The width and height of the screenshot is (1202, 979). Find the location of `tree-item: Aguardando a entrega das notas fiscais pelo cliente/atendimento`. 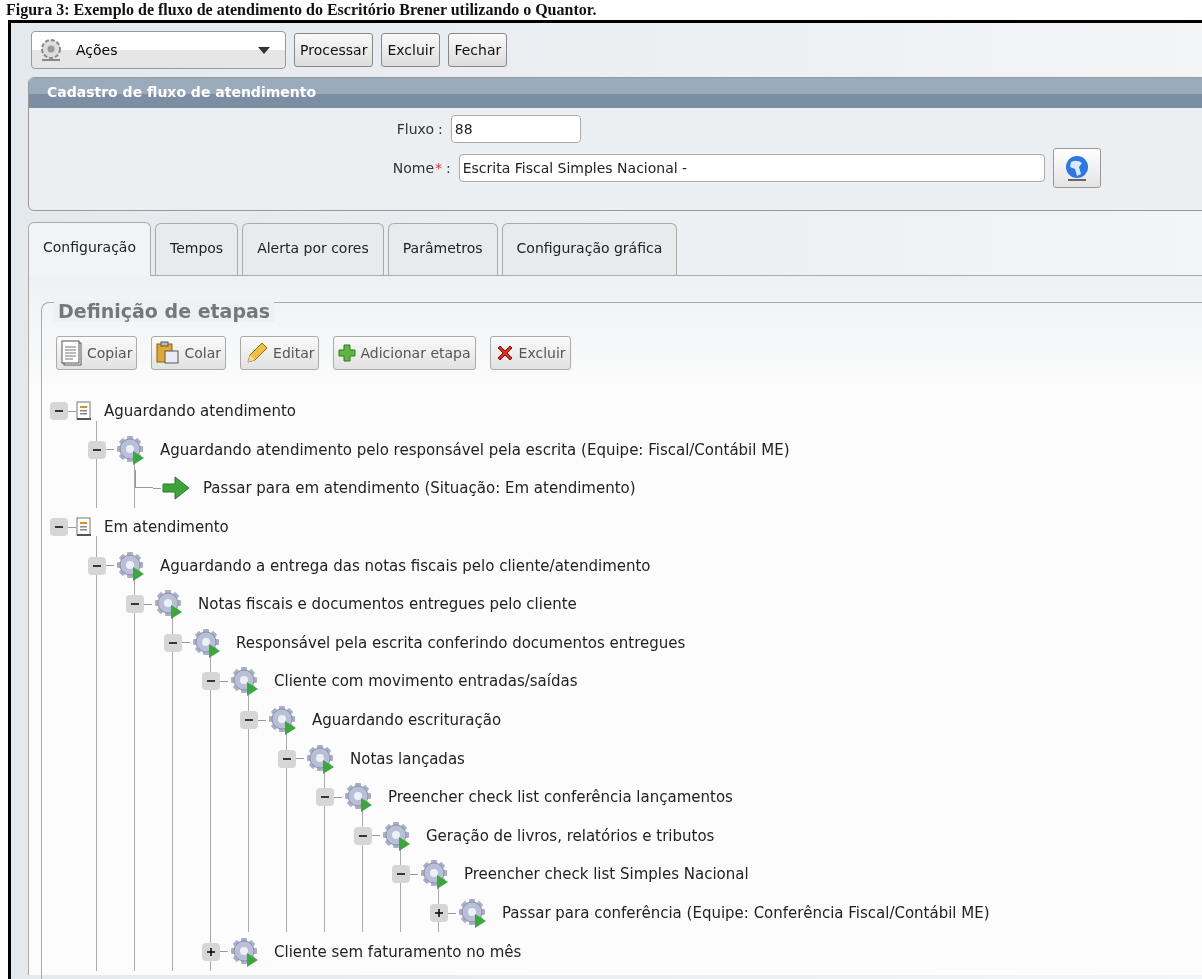

tree-item: Aguardando a entrega das notas fiscais pelo cliente/atendimento is located at coordinates (405, 565).